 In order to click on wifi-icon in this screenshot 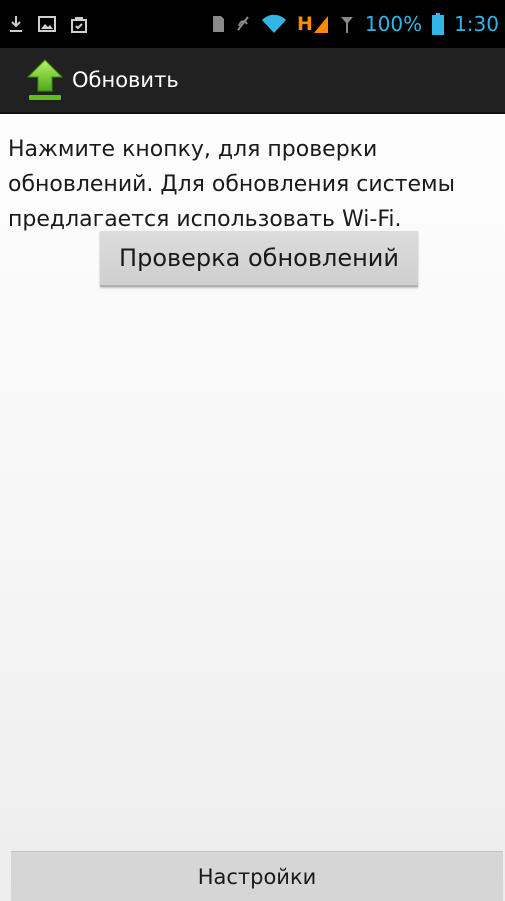, I will do `click(274, 24)`.